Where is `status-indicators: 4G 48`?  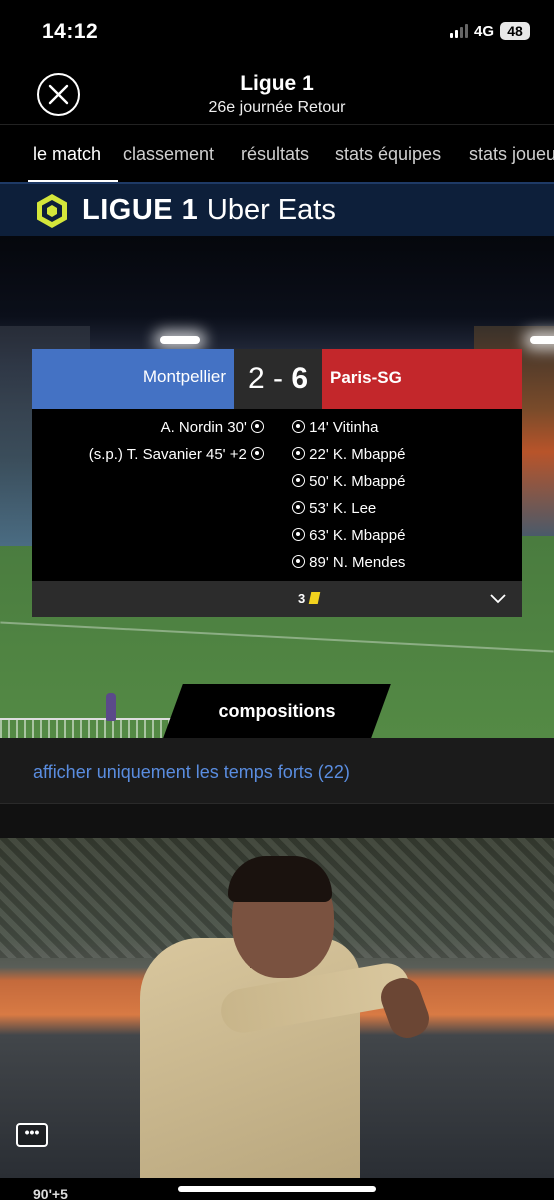 status-indicators: 4G 48 is located at coordinates (489, 31).